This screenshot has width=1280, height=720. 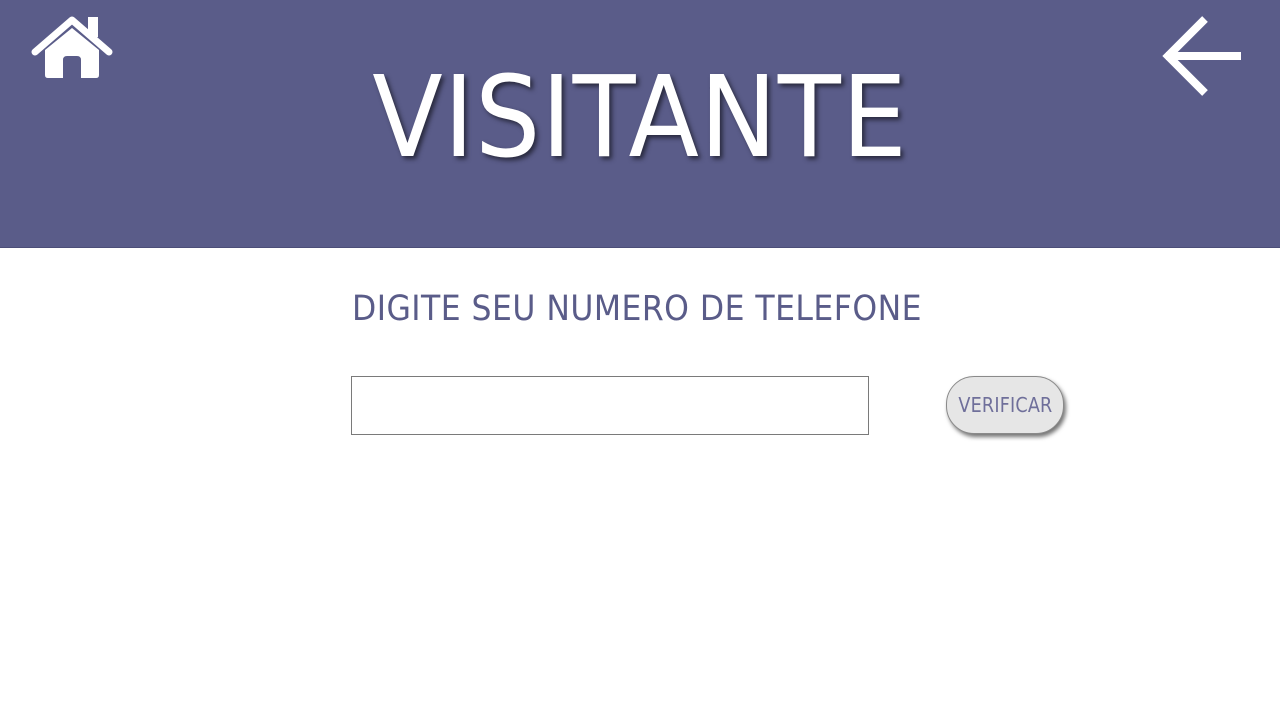 I want to click on arrow-left-icon, so click(x=1201, y=56).